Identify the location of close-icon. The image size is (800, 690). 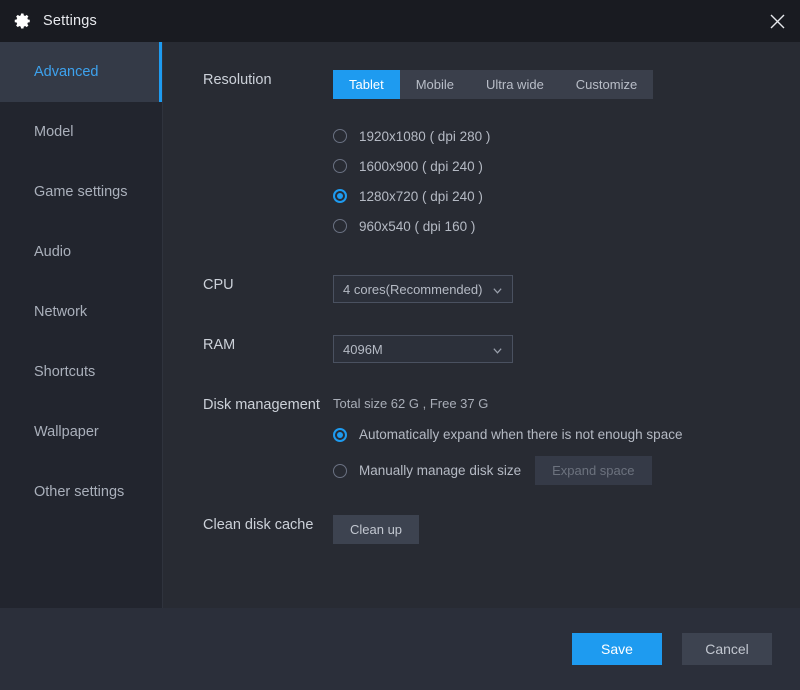
(777, 21).